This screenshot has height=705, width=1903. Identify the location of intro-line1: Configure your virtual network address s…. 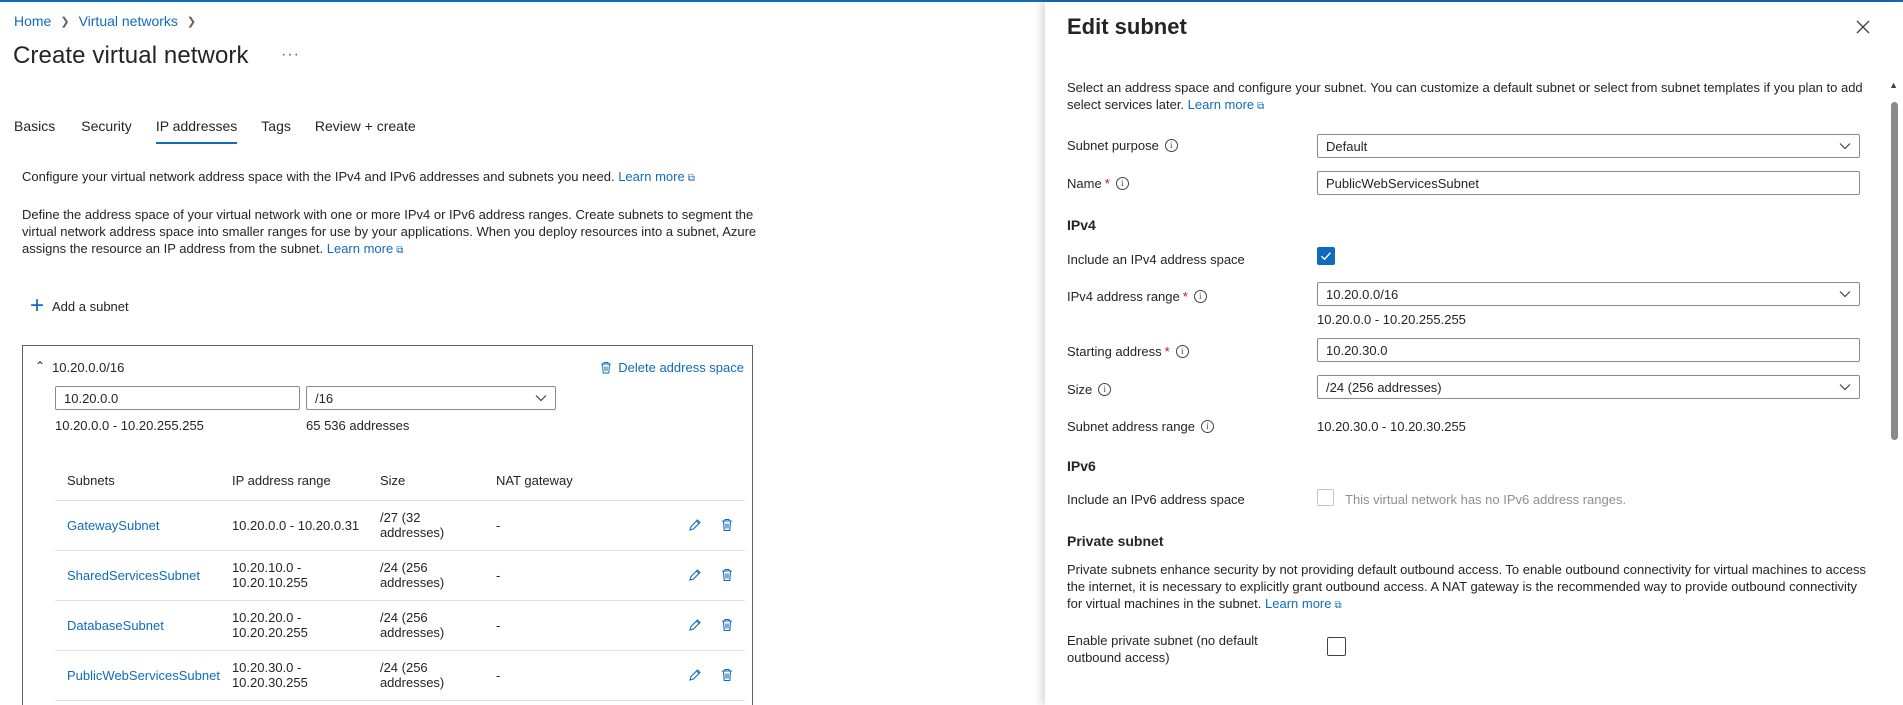
(318, 176).